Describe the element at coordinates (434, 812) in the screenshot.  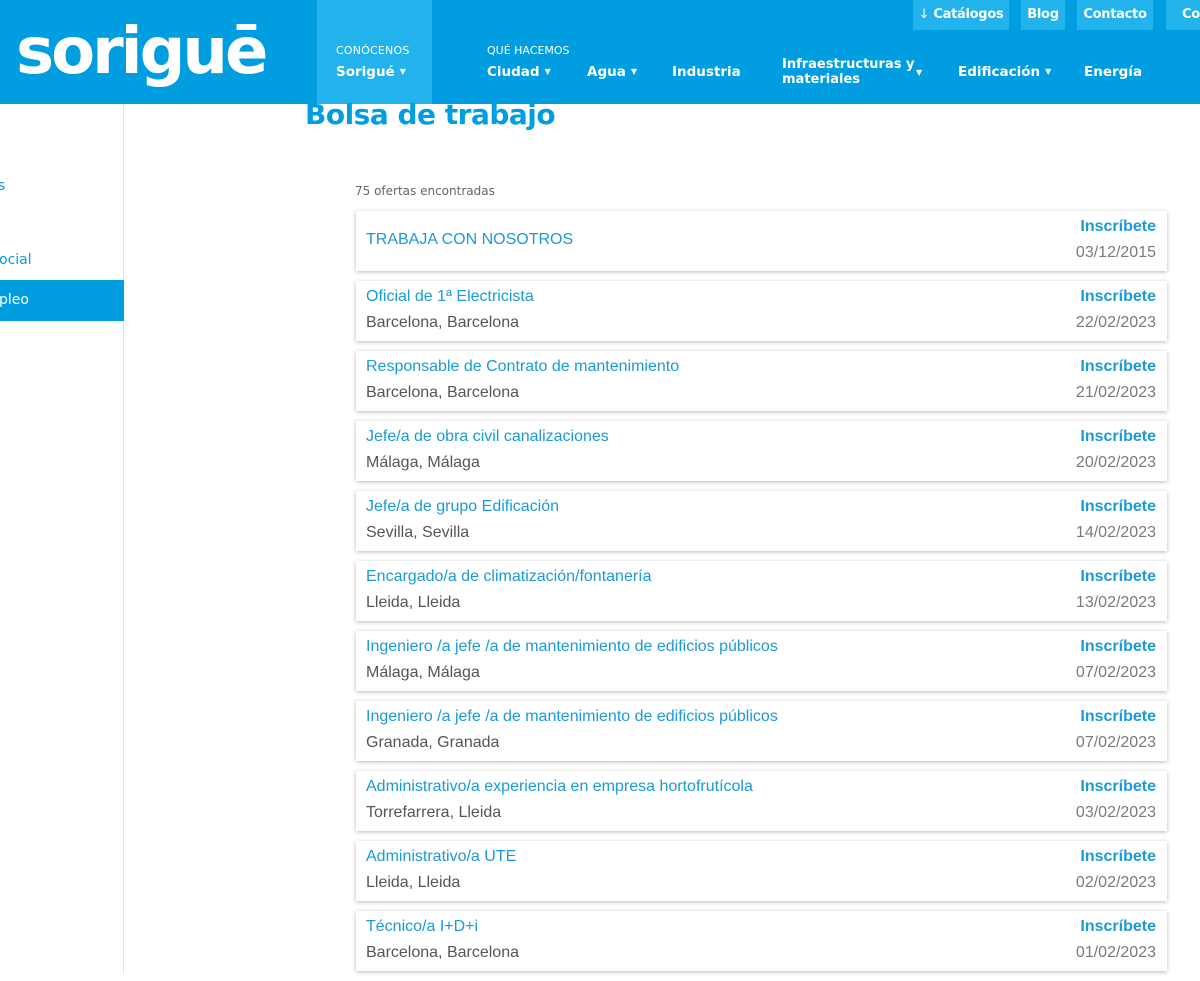
I see `job-location: Torrefarrera, Lleida` at that location.